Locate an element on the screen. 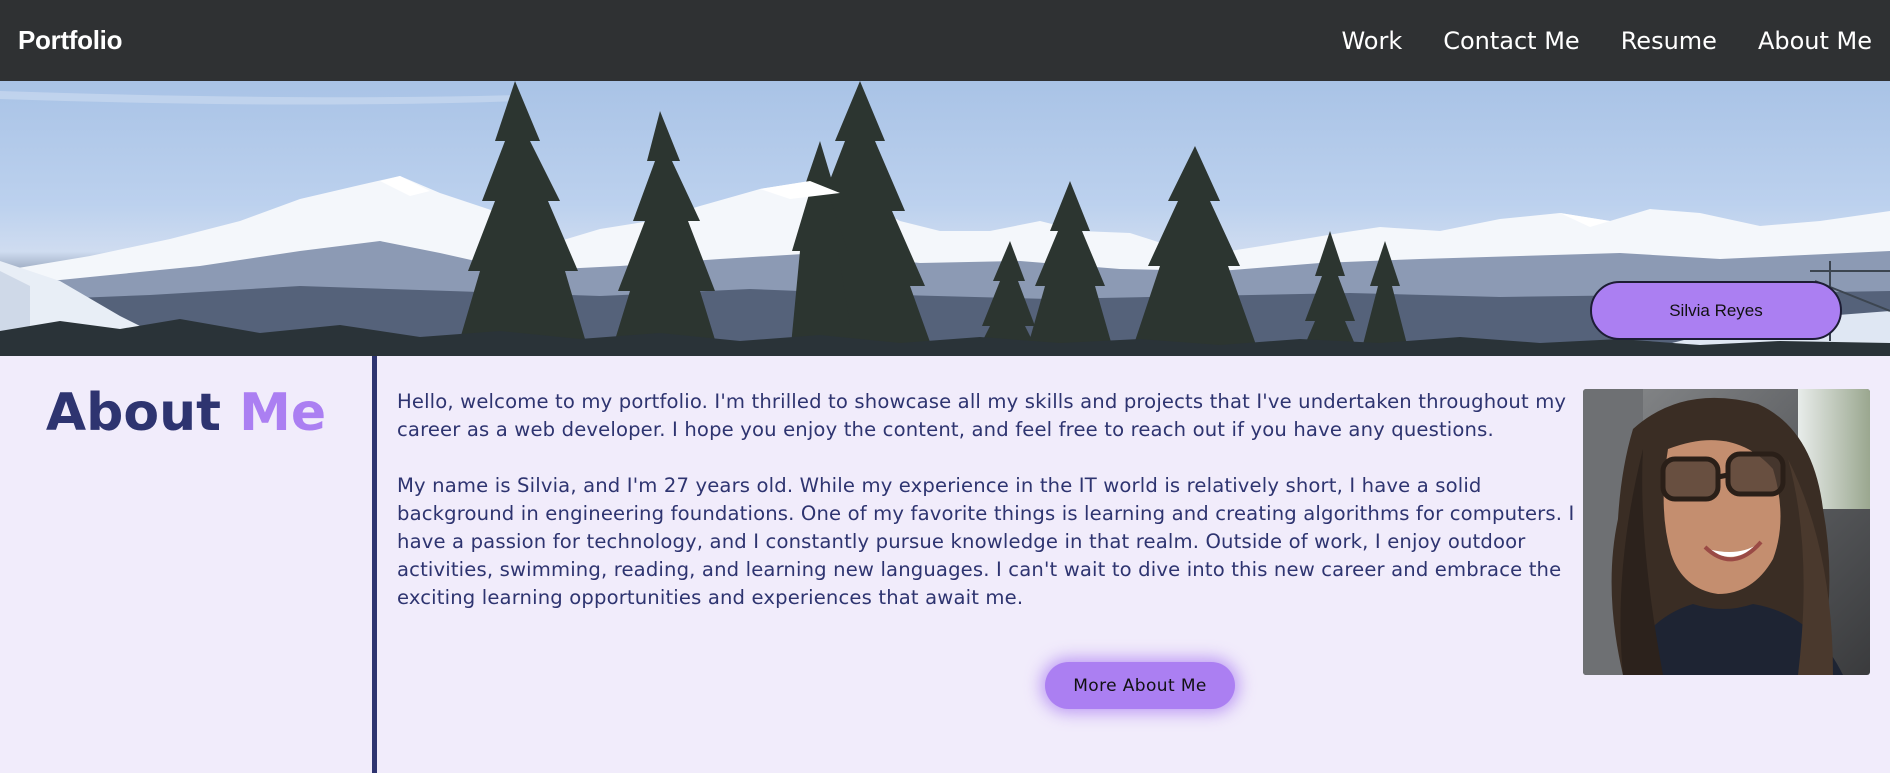  about-heading: About Me is located at coordinates (186, 413).